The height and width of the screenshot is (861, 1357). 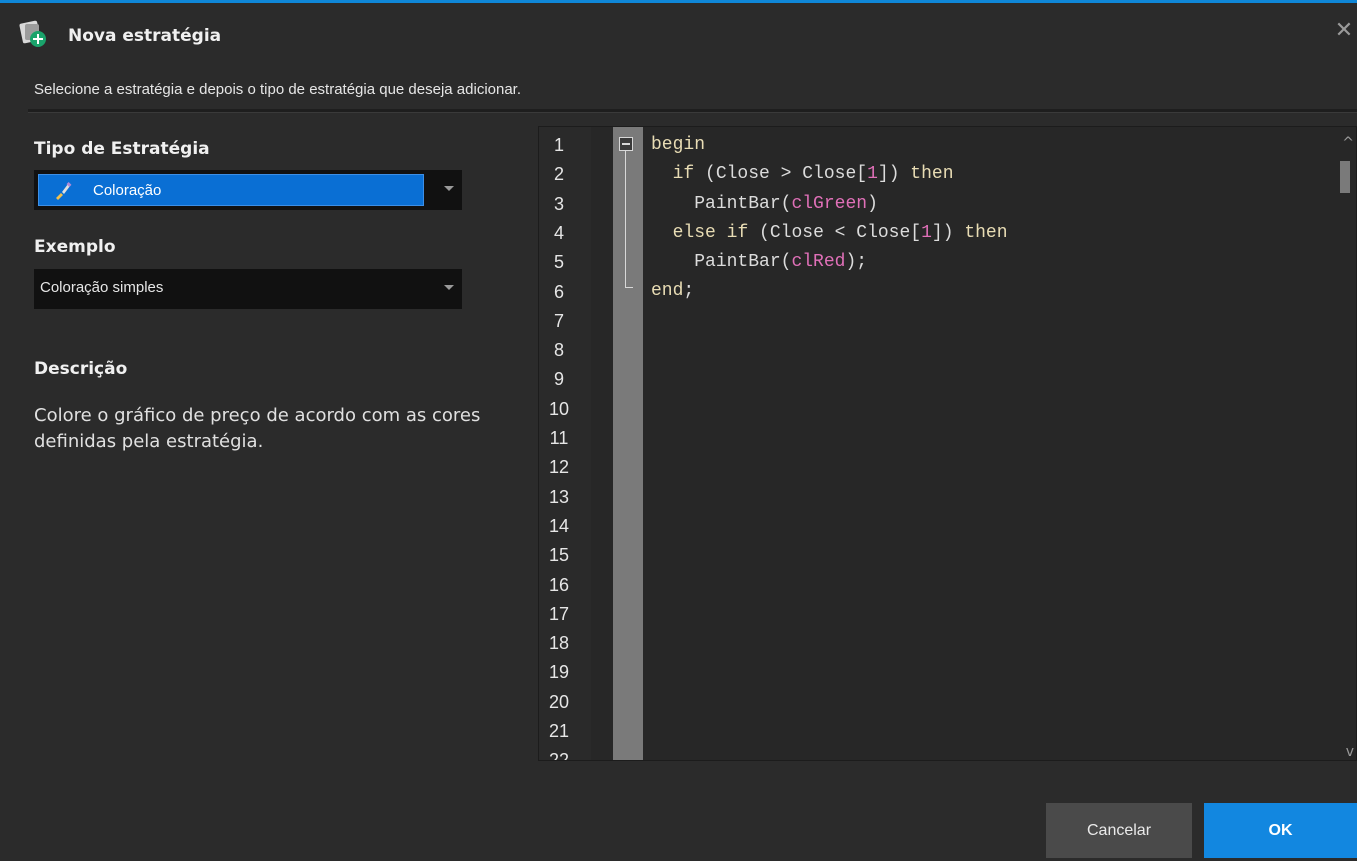 What do you see at coordinates (1345, 177) in the screenshot?
I see `scrollbar-thumb` at bounding box center [1345, 177].